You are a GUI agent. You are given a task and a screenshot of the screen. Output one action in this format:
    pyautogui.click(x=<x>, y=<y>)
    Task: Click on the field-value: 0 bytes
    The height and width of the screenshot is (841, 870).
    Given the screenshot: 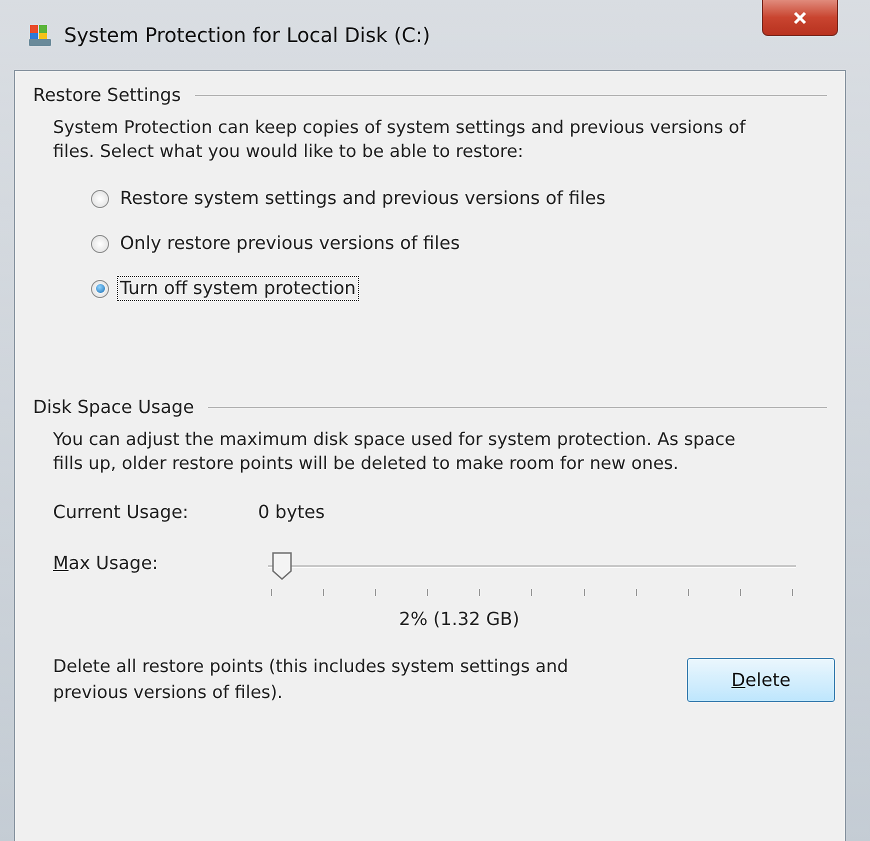 What is the action you would take?
    pyautogui.click(x=291, y=512)
    